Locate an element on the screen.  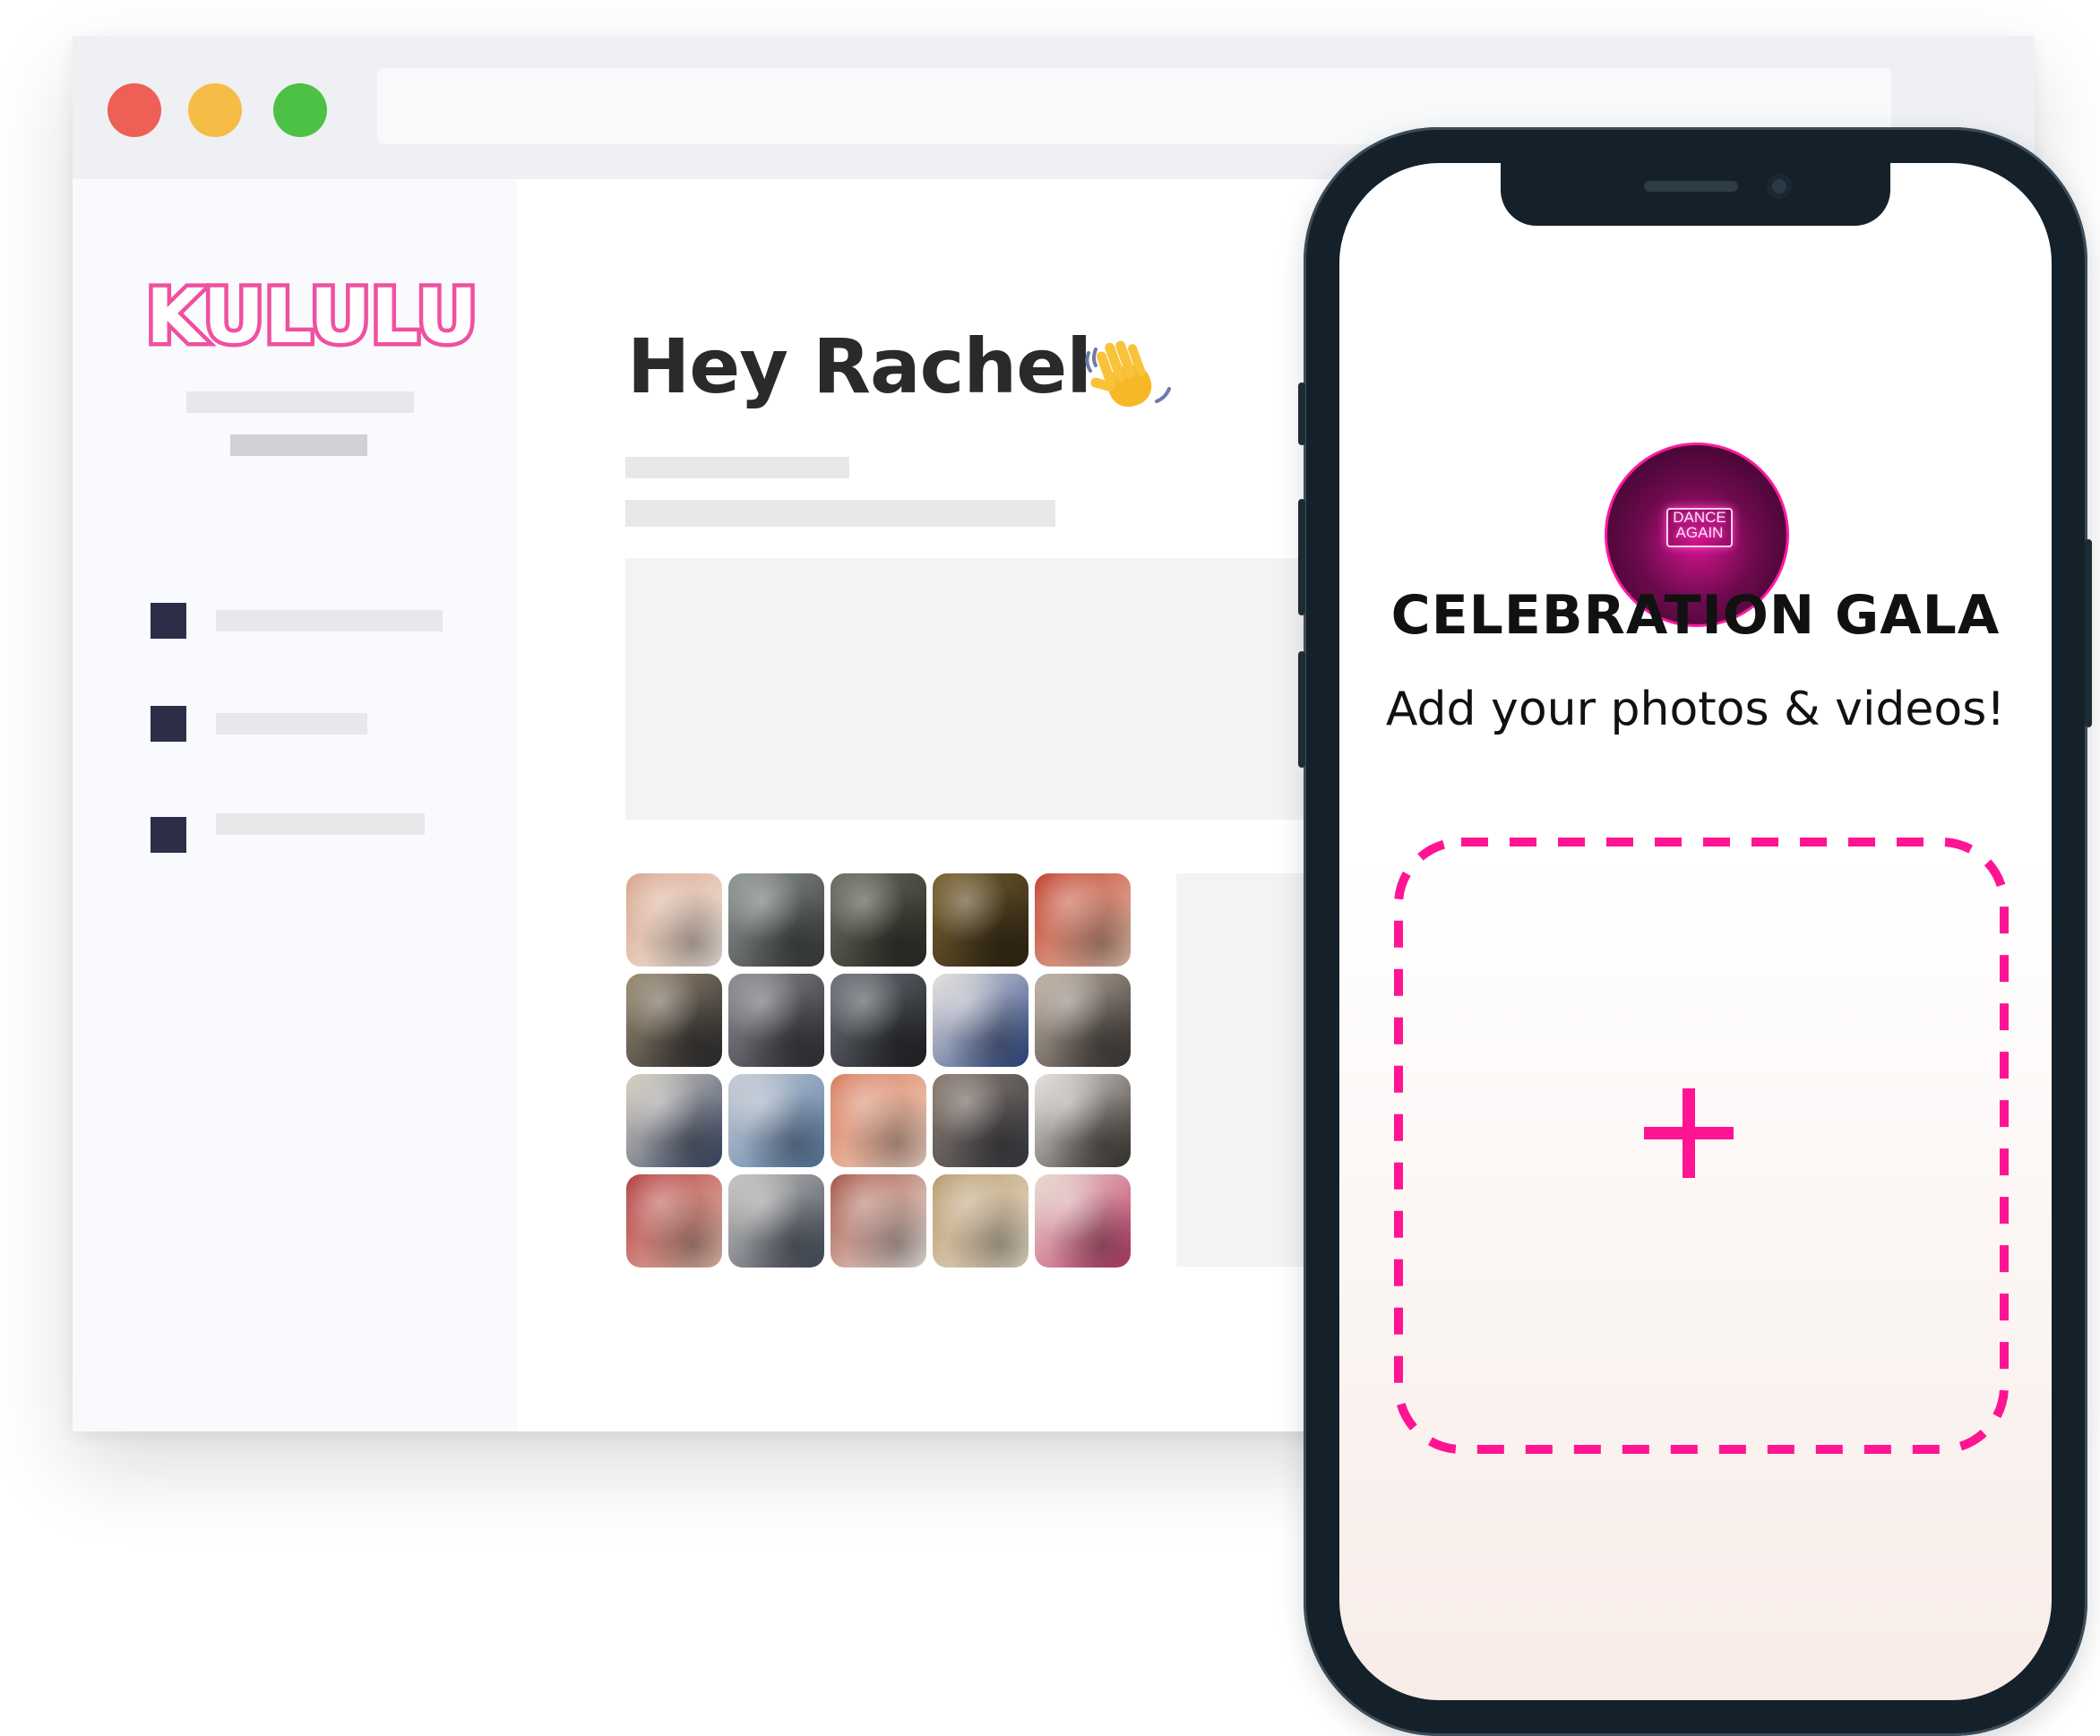
logo-text: KULULU is located at coordinates (312, 314).